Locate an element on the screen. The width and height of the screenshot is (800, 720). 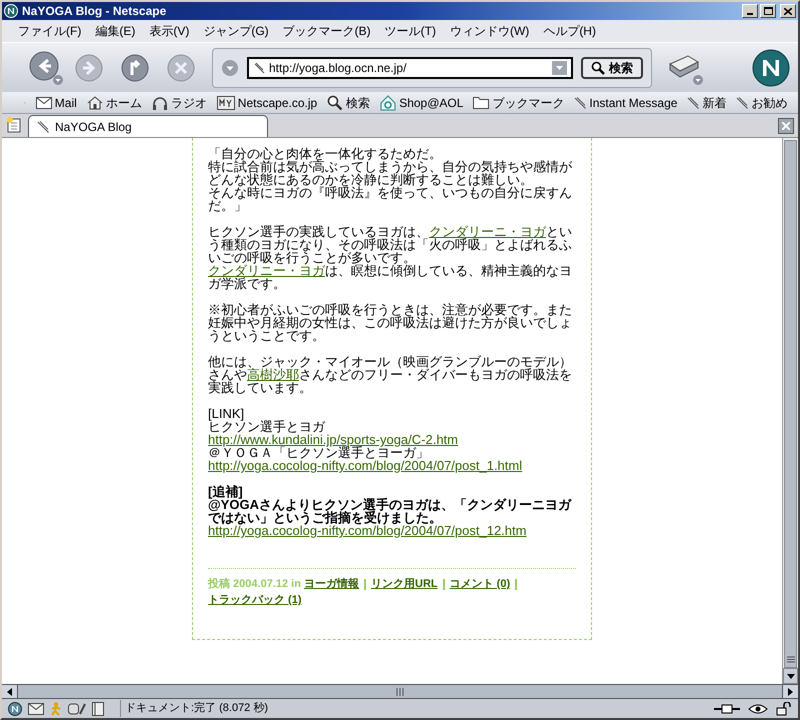
scroll-down-button is located at coordinates (790, 676).